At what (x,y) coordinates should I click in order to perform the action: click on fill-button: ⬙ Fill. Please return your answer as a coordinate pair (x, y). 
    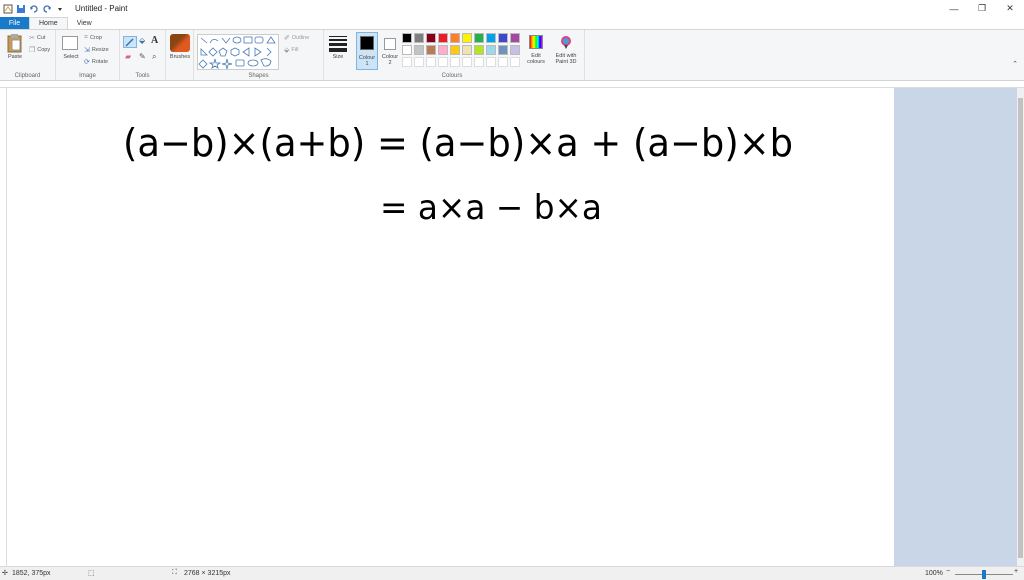
    Looking at the image, I should click on (291, 50).